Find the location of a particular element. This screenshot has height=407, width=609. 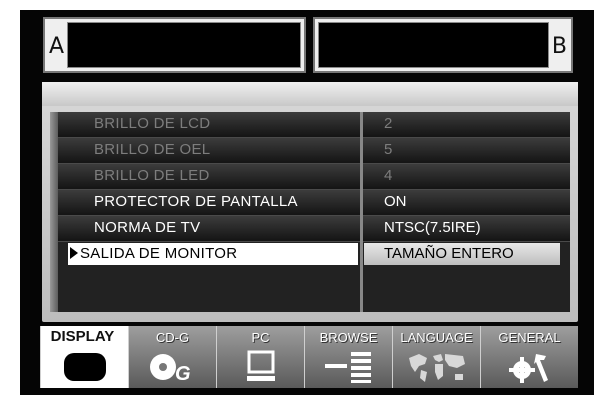

scrollbar is located at coordinates (54, 212).